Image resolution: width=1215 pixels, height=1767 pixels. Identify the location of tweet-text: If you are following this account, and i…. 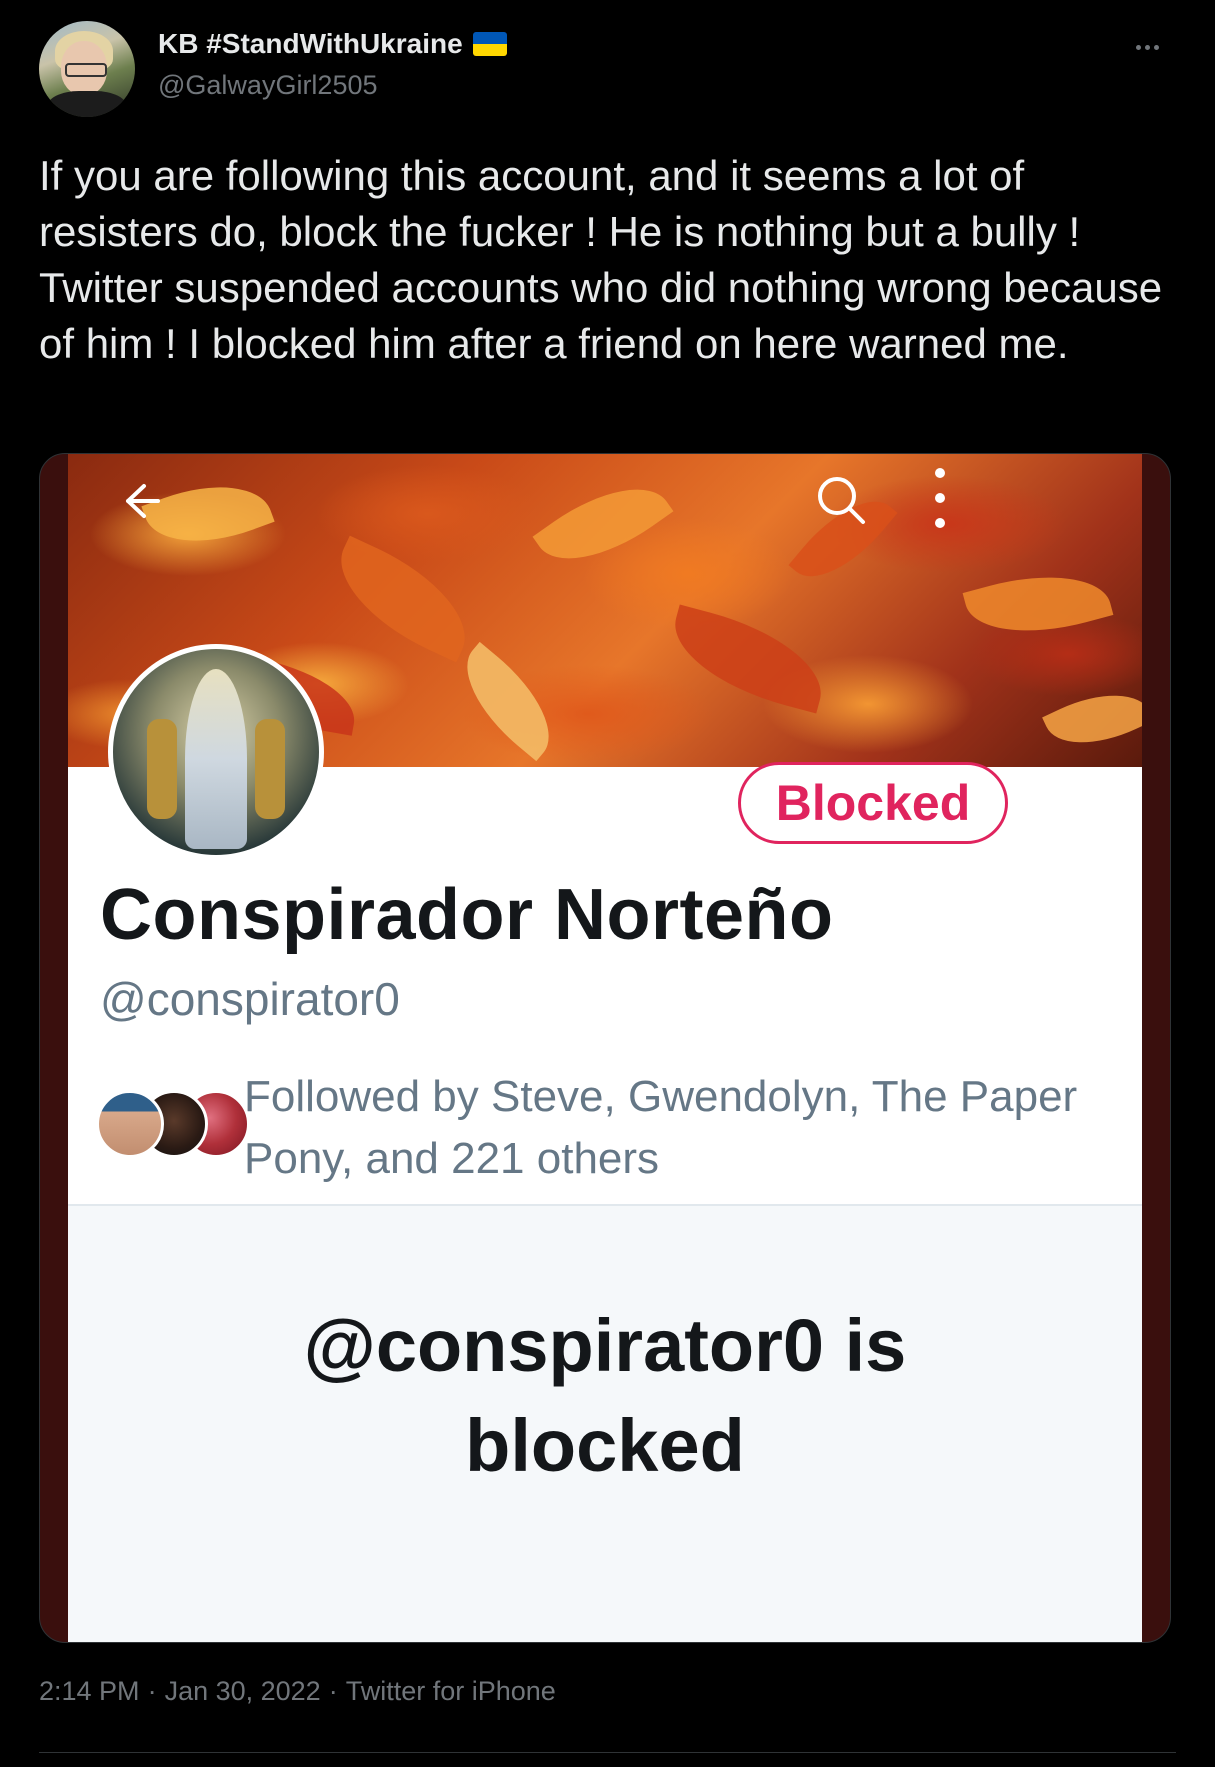
(606, 259).